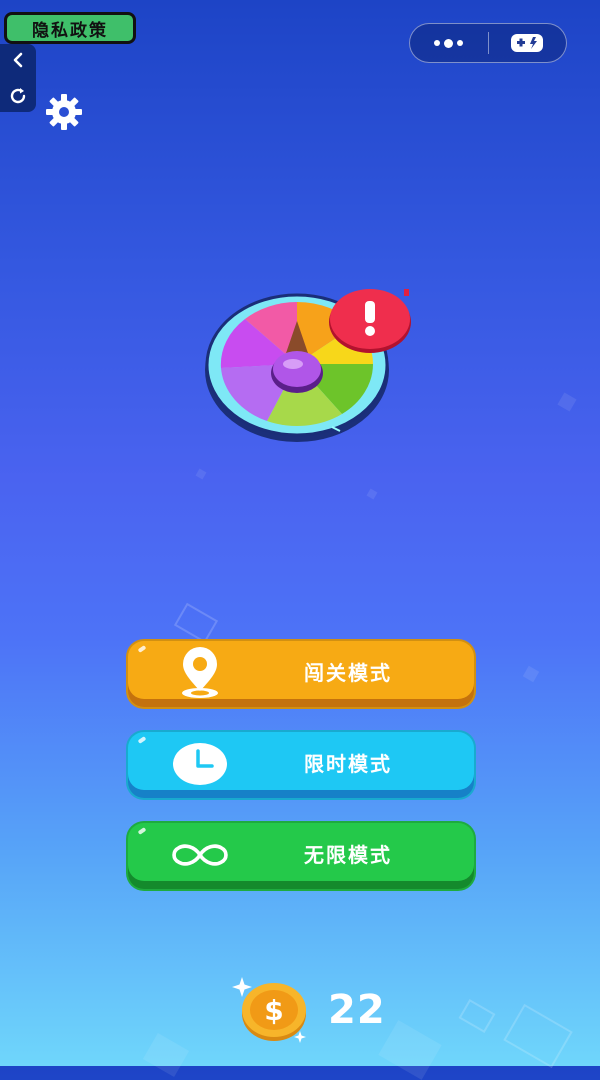 The width and height of the screenshot is (600, 1080). What do you see at coordinates (200, 673) in the screenshot?
I see `location-pin-icon` at bounding box center [200, 673].